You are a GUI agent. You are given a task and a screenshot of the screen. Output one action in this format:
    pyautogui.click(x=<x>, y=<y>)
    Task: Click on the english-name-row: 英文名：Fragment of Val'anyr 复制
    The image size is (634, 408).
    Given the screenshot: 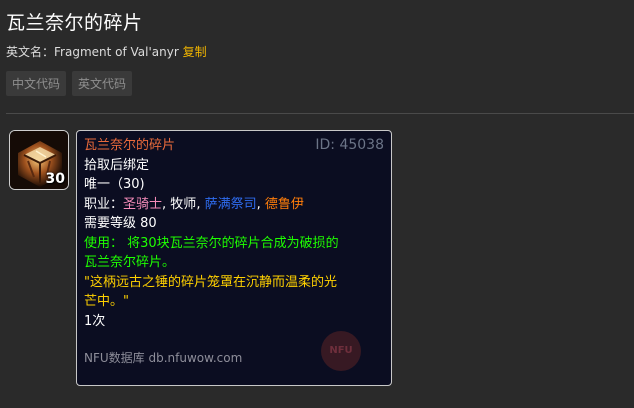 What is the action you would take?
    pyautogui.click(x=106, y=51)
    